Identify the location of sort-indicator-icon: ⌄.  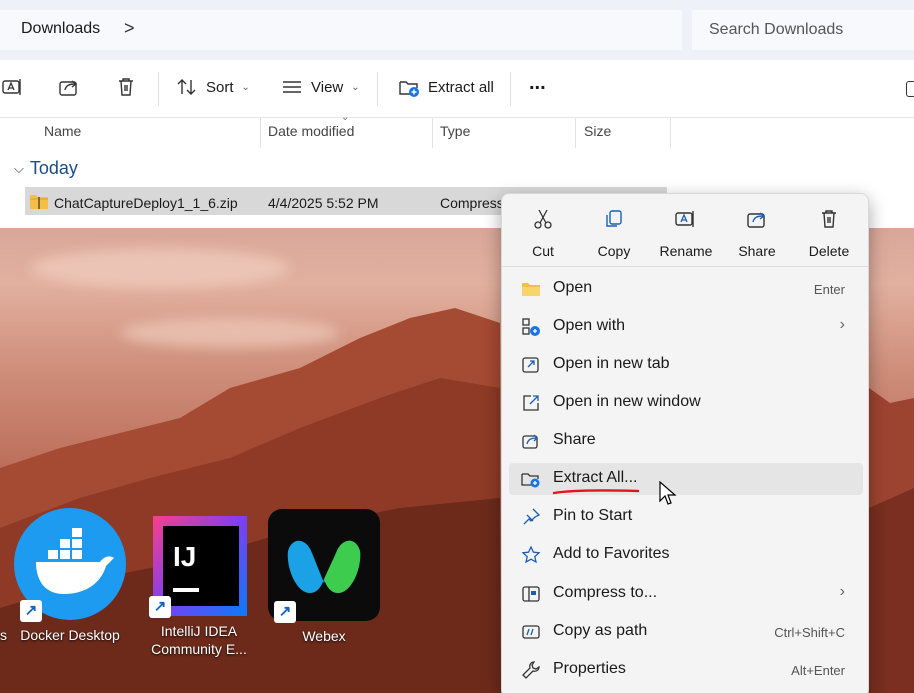
(345, 117).